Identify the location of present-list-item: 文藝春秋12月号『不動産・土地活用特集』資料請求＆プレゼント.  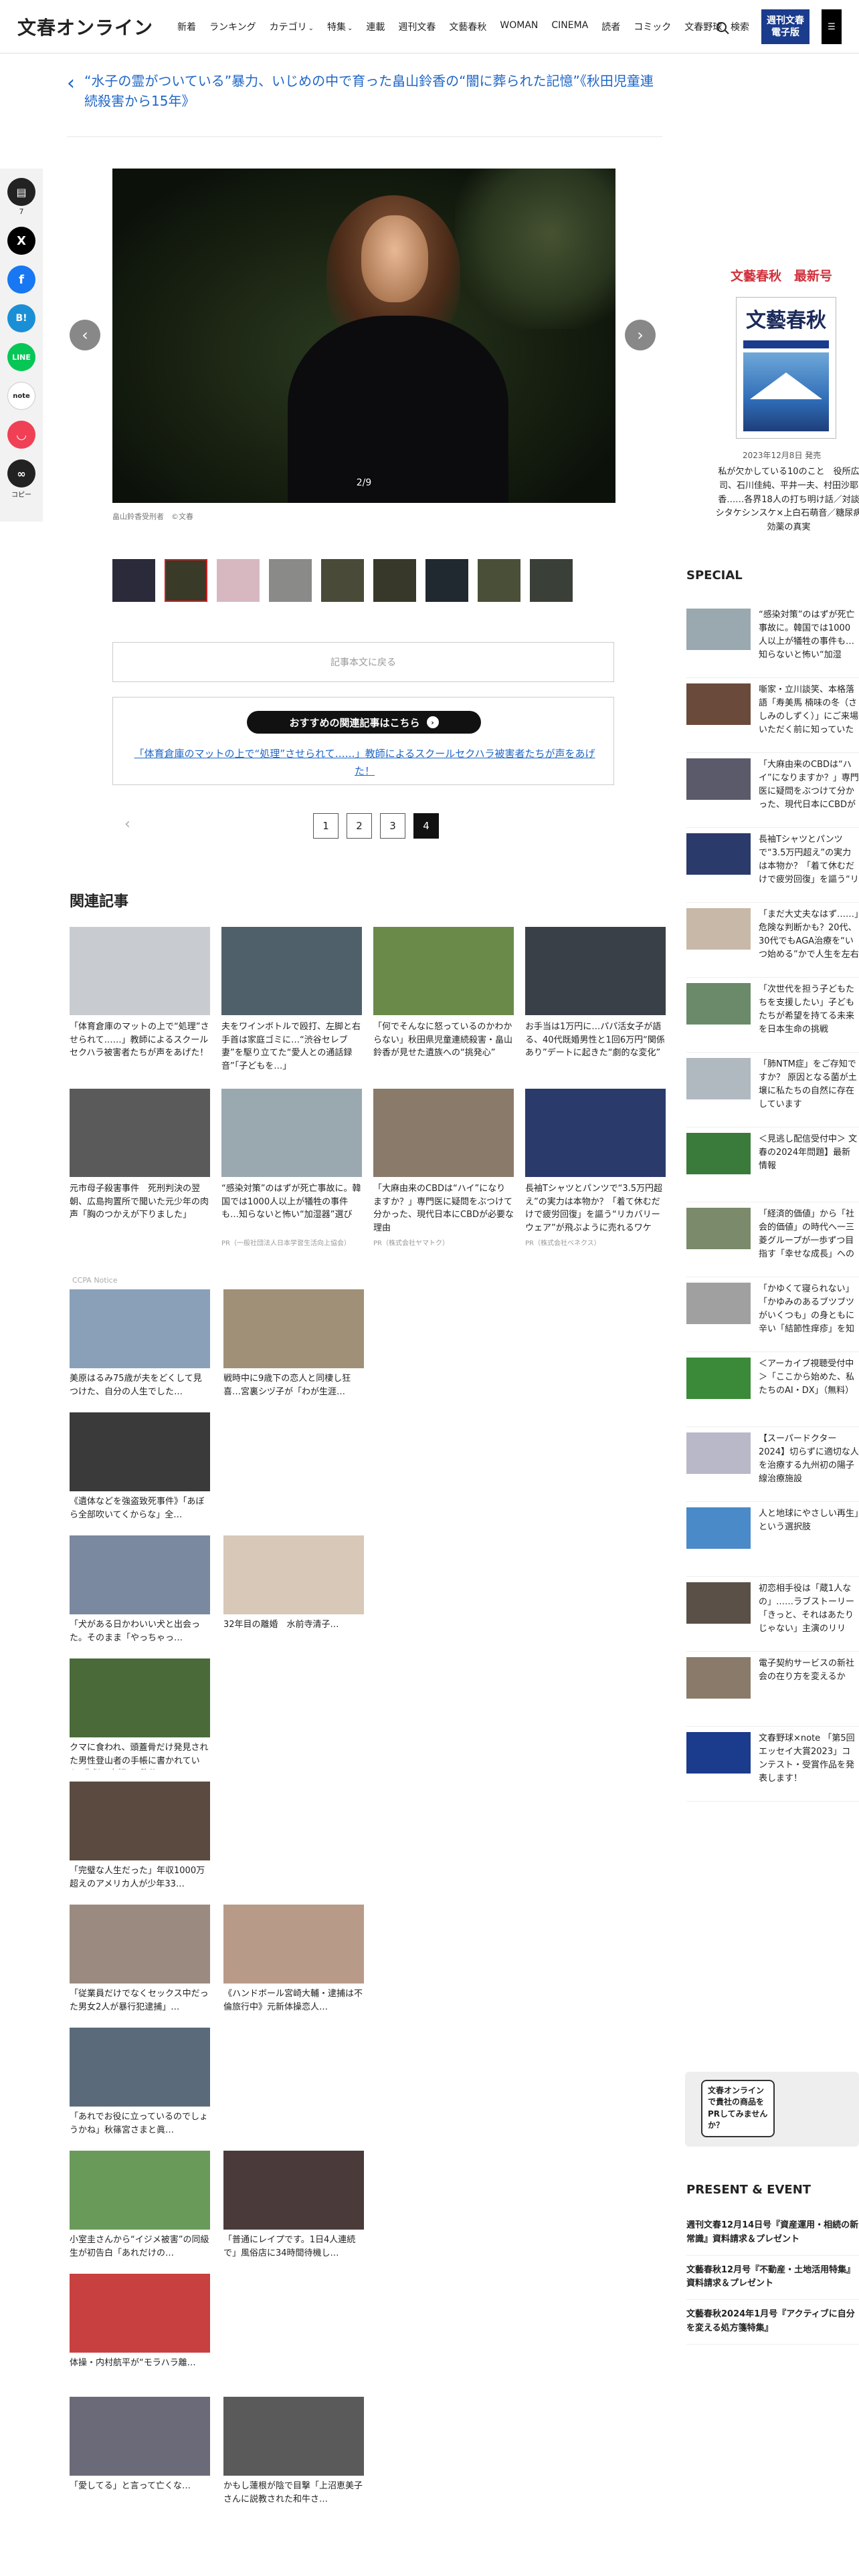
(772, 2278).